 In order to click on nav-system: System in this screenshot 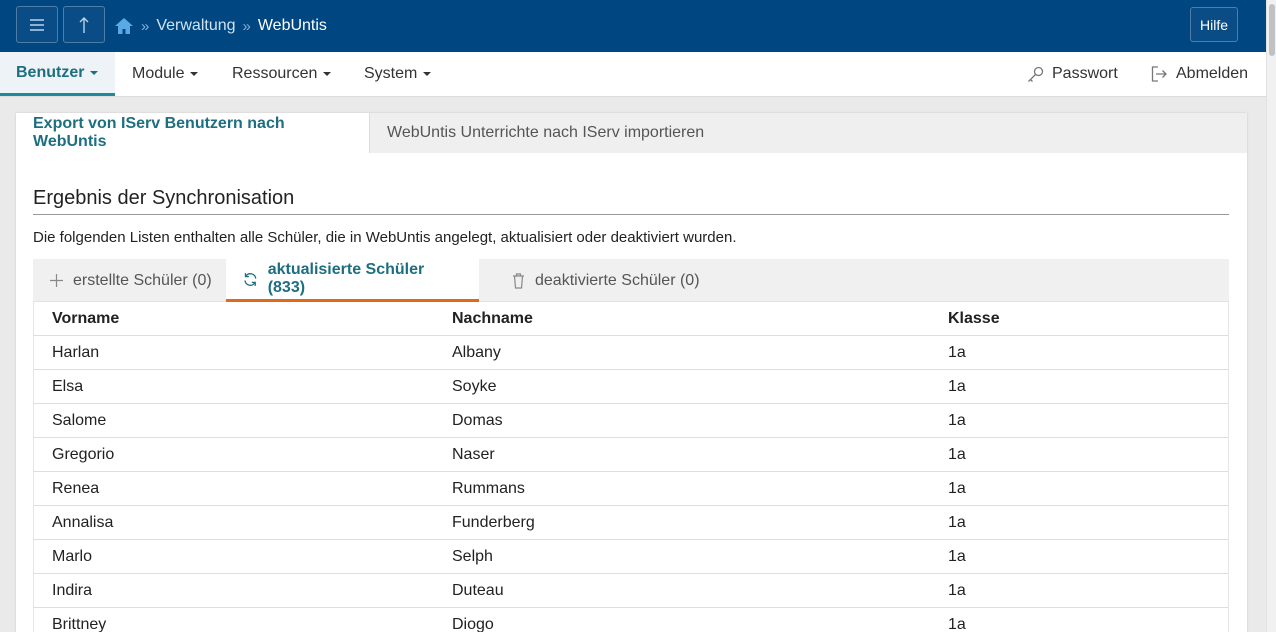, I will do `click(397, 74)`.